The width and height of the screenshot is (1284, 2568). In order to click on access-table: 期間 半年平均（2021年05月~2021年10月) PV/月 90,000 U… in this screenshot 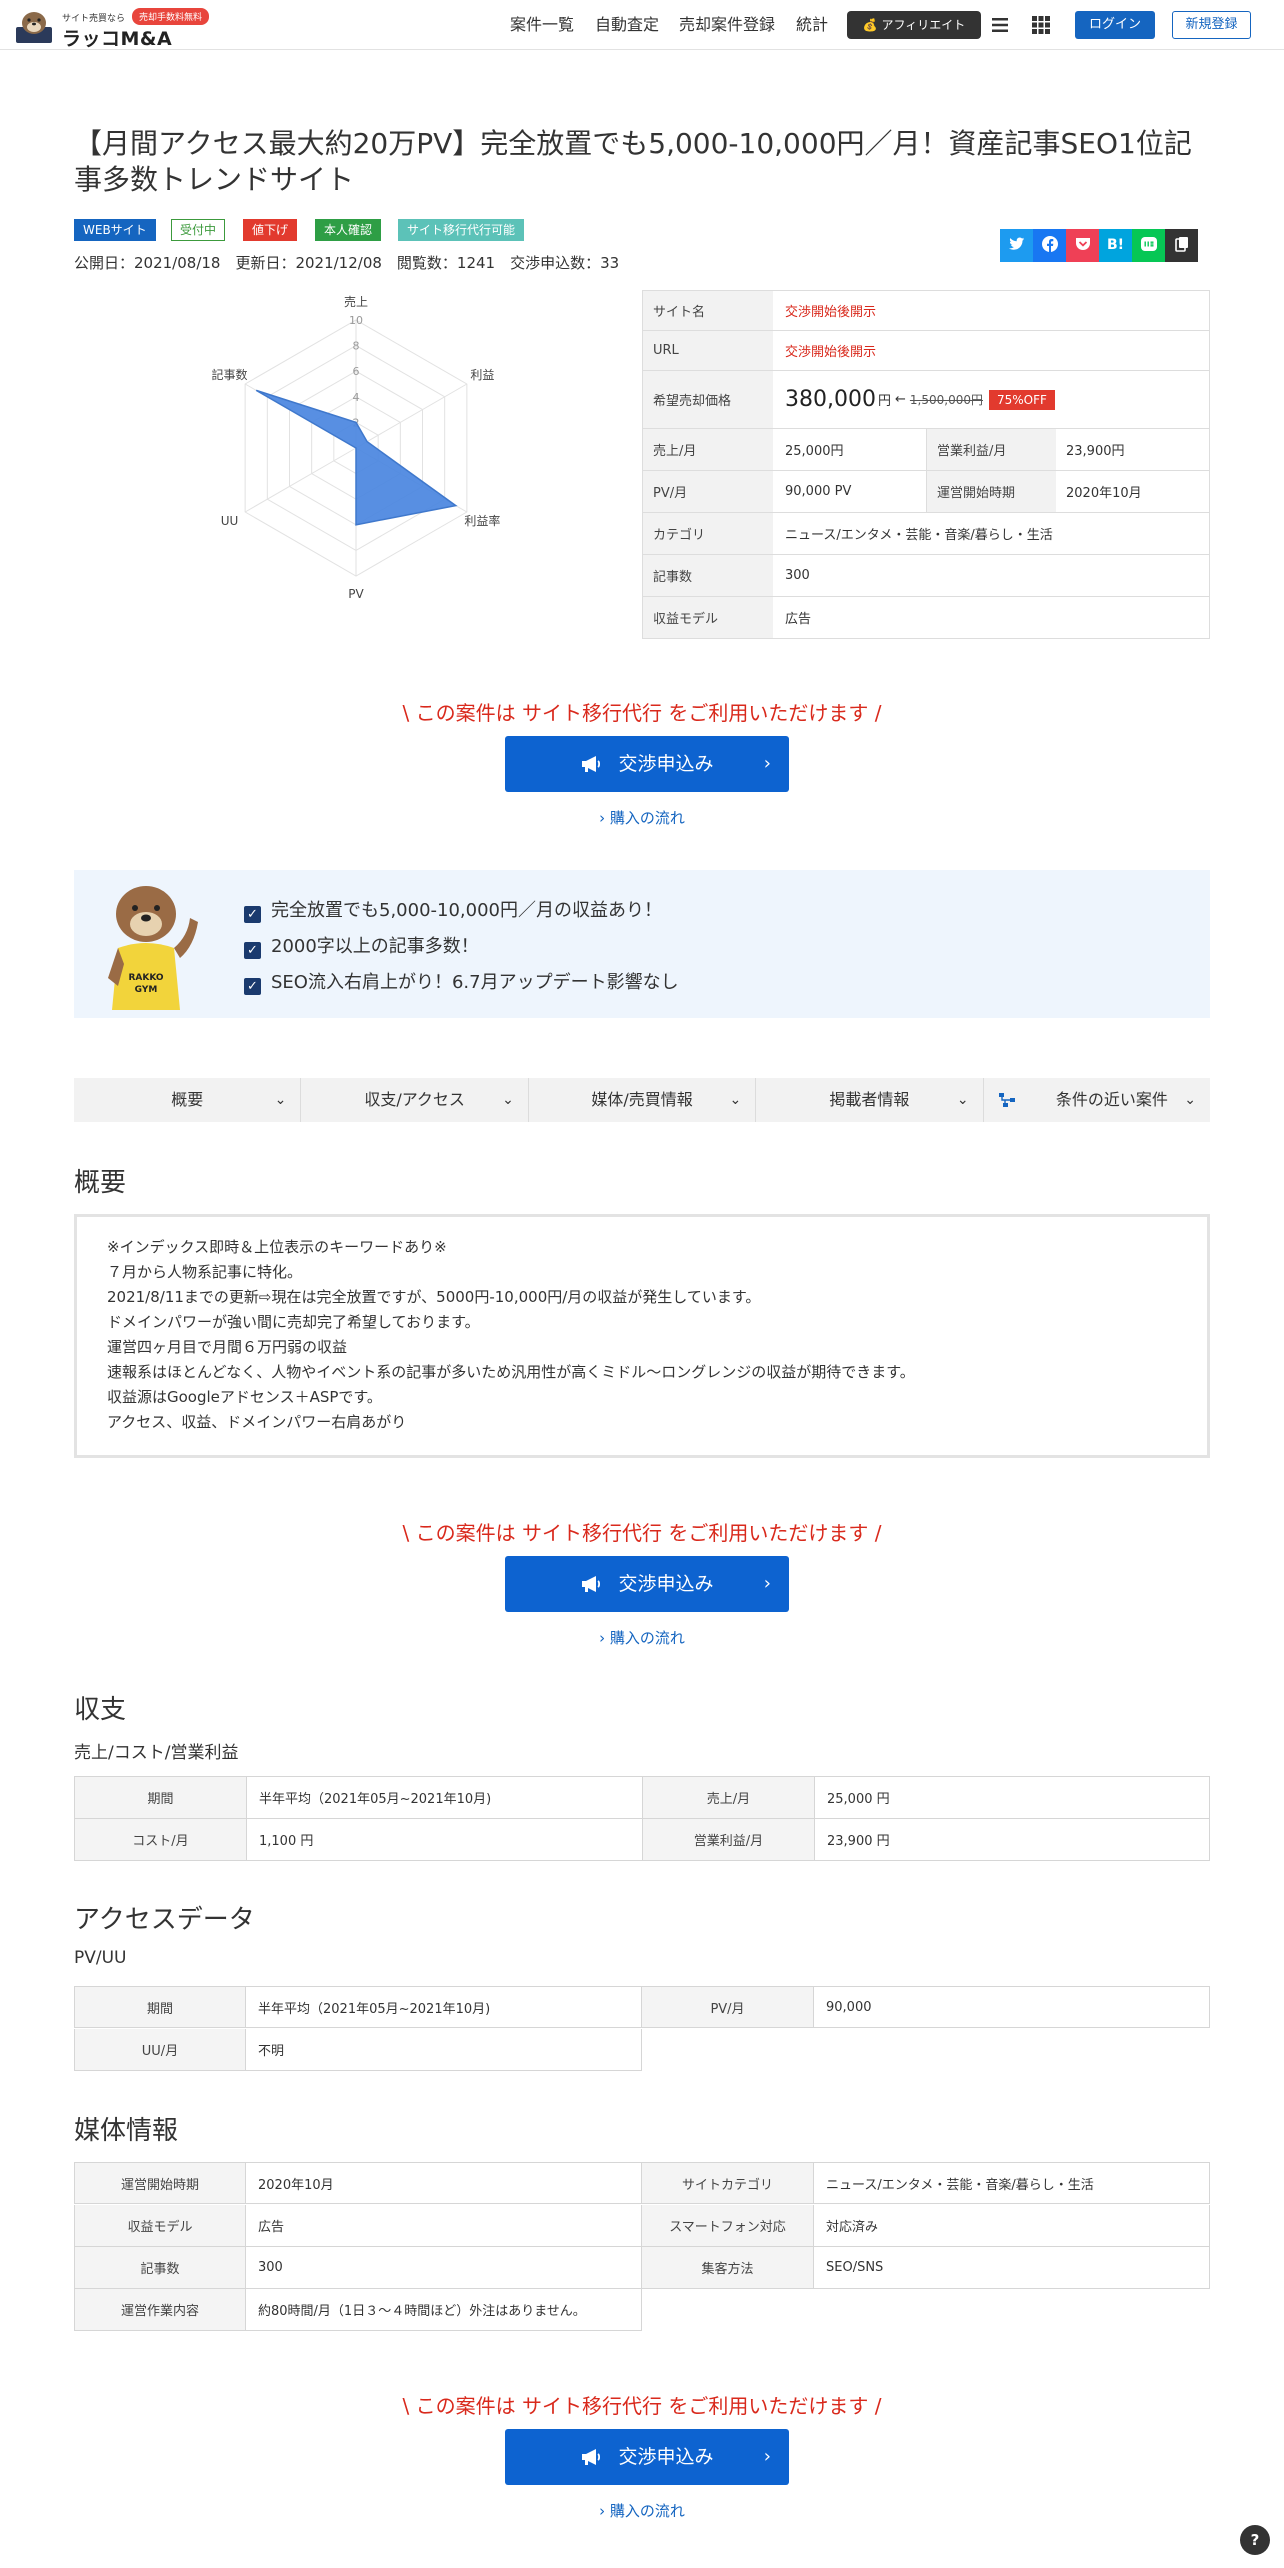, I will do `click(642, 2028)`.